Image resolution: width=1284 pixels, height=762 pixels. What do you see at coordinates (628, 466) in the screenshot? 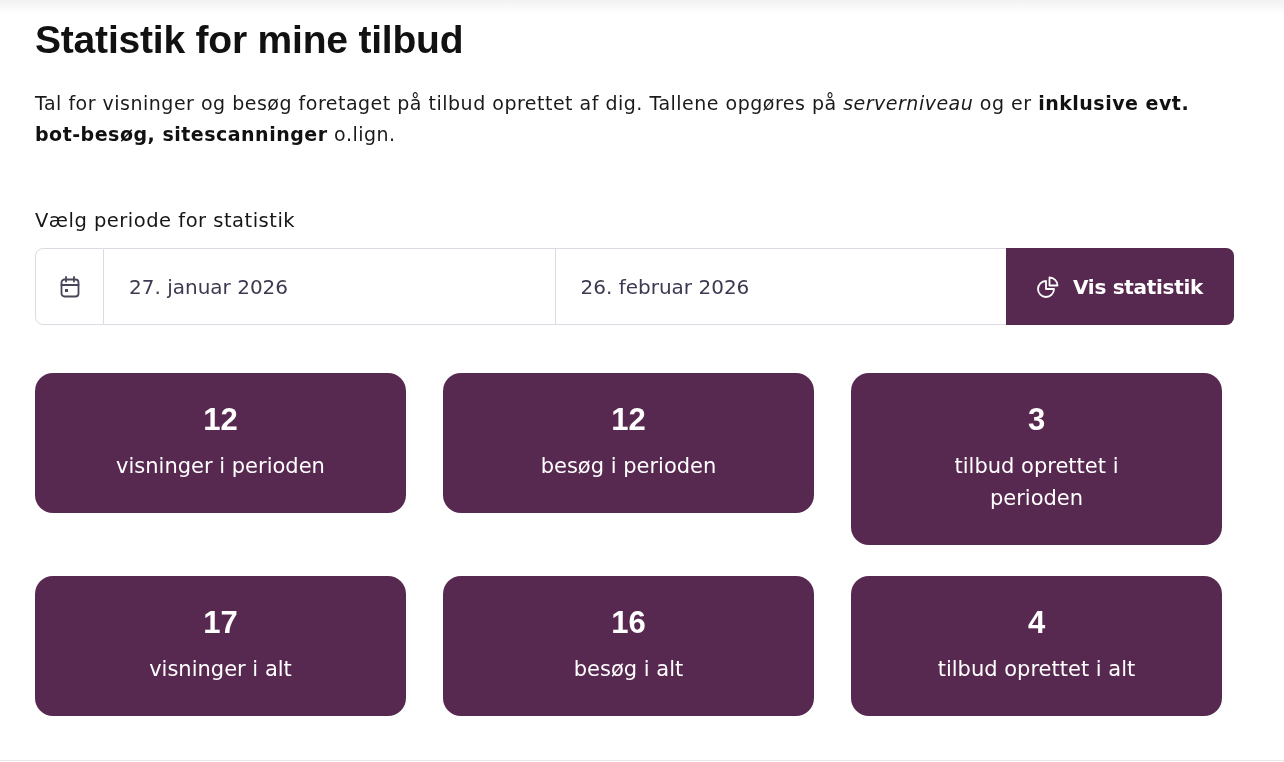
I see `stat-label: besøg i perioden` at bounding box center [628, 466].